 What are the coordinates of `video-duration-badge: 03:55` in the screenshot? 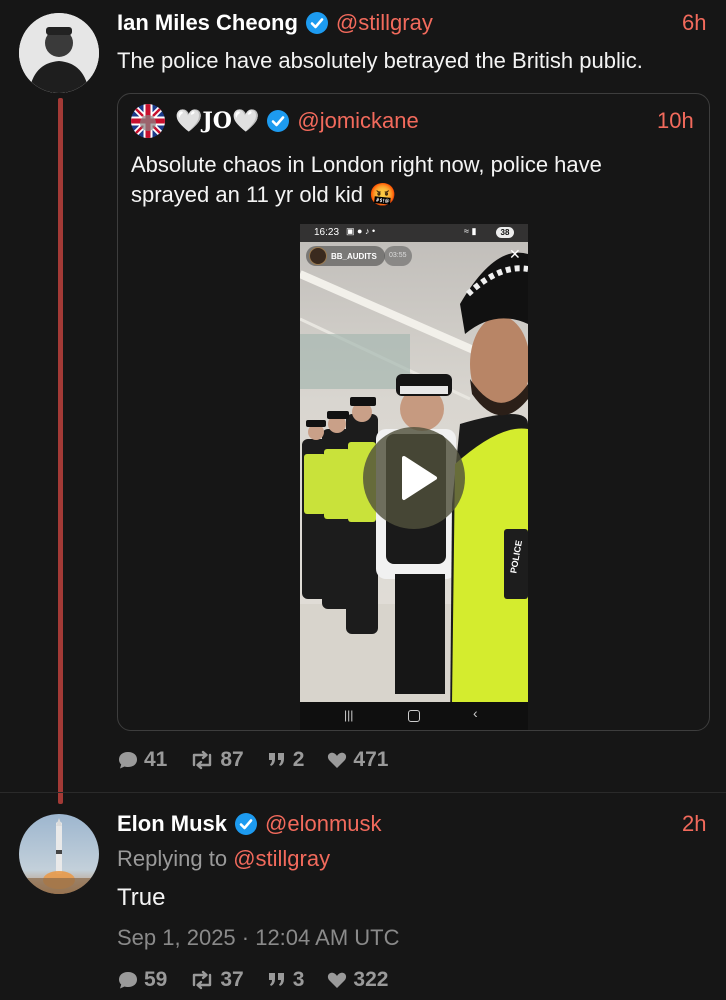 It's located at (398, 256).